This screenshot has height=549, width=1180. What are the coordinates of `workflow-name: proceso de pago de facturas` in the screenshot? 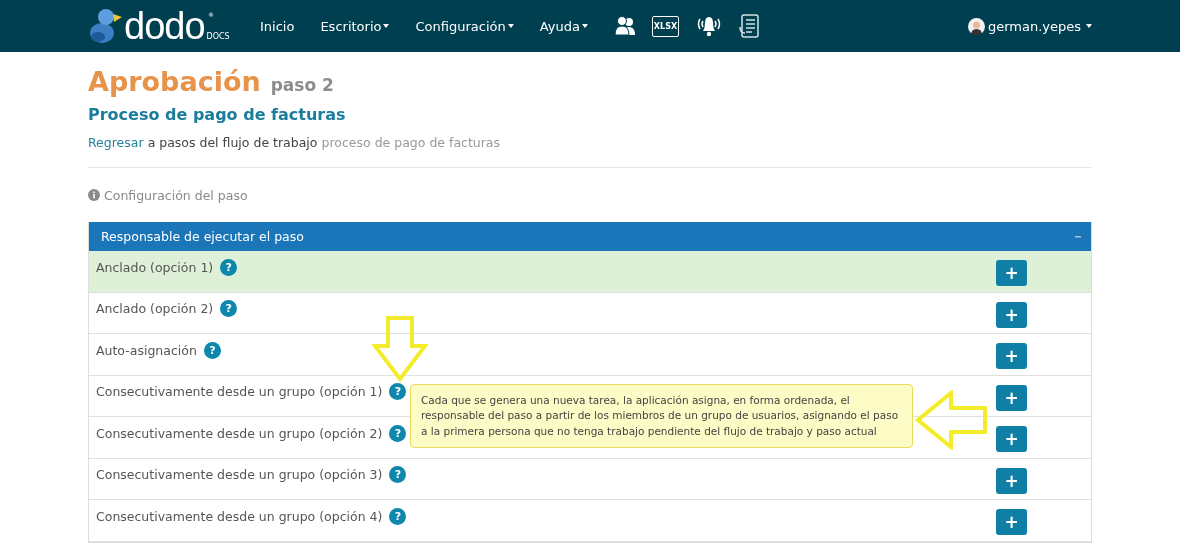 It's located at (411, 142).